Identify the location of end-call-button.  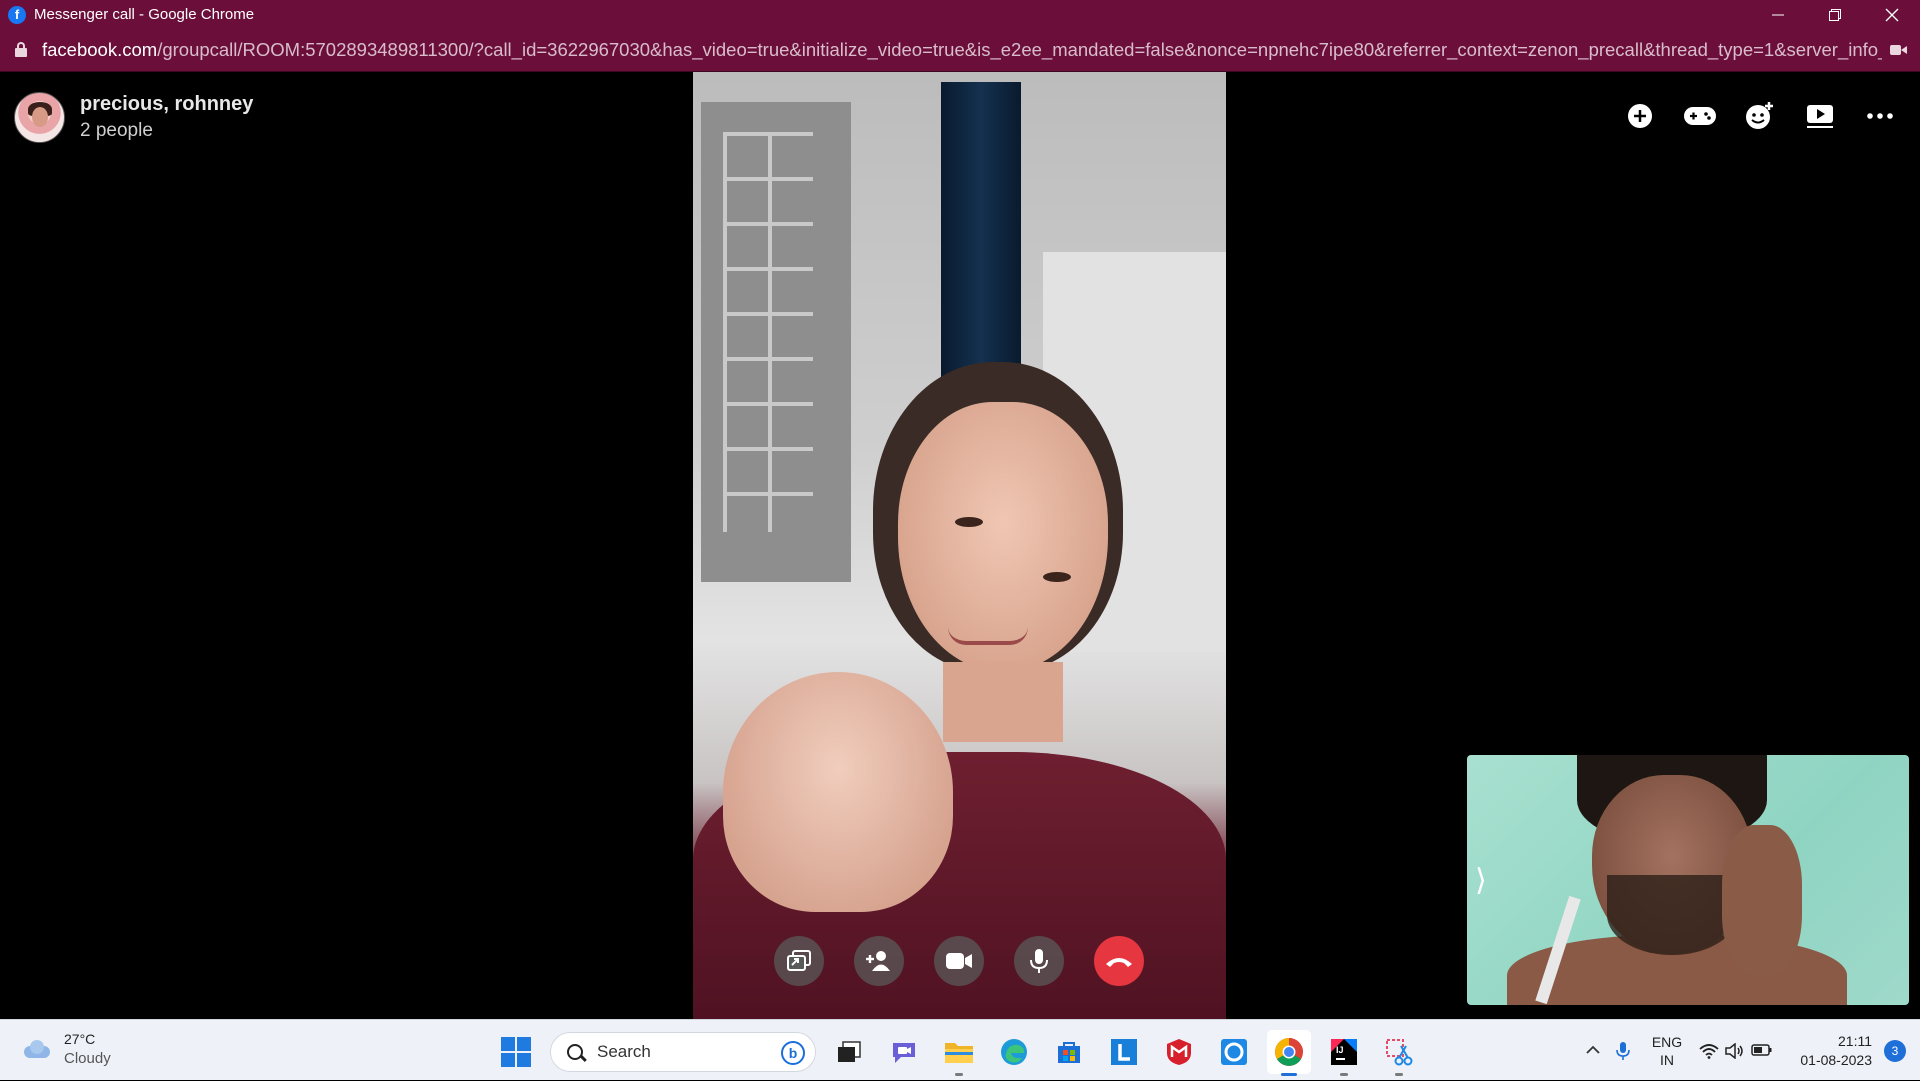
(1119, 961).